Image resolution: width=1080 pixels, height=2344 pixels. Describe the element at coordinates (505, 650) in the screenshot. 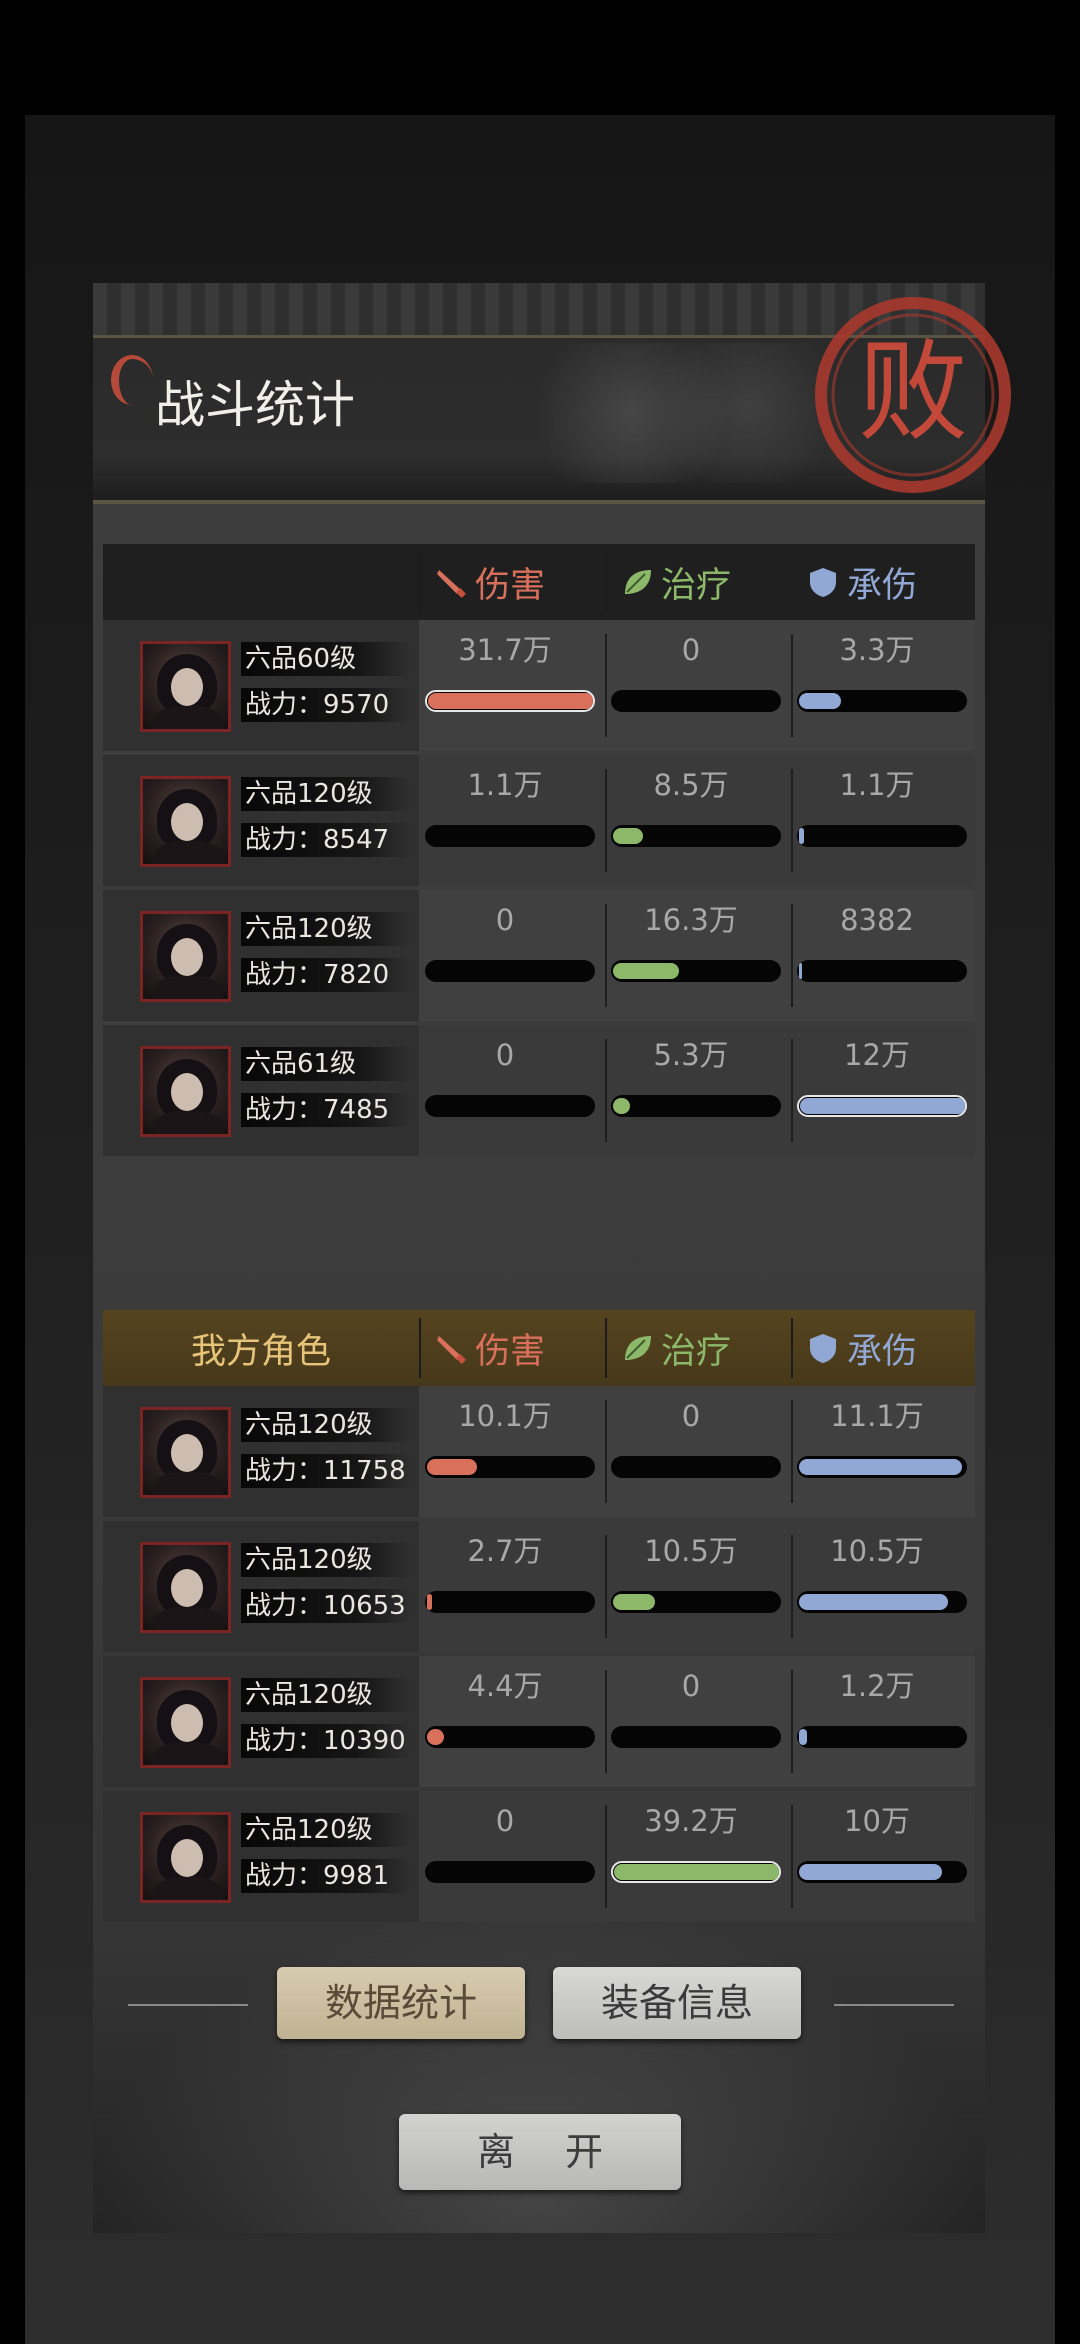

I see `damage-value: 31.7万` at that location.